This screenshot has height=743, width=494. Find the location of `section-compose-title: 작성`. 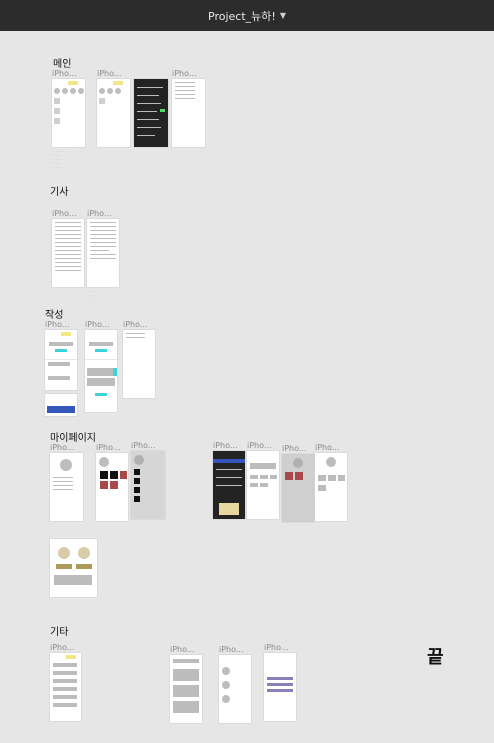

section-compose-title: 작성 is located at coordinates (54, 315).